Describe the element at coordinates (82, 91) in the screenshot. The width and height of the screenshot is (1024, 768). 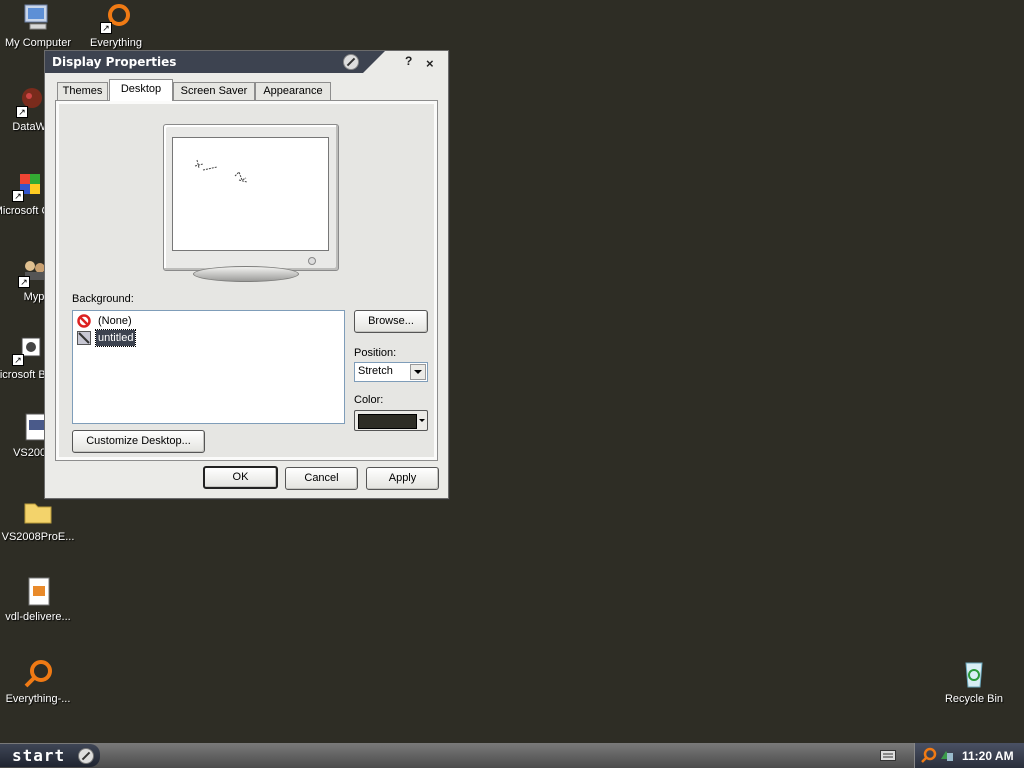
I see `tab-themes: Themes` at that location.